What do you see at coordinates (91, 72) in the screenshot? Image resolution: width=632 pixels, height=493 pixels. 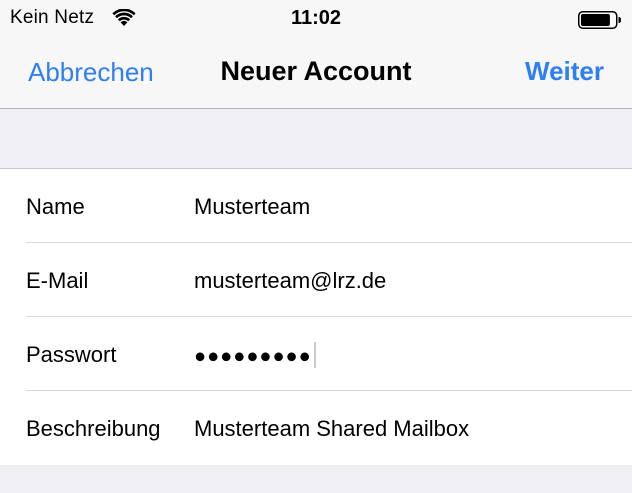 I see `cancel-button: Abbrechen` at bounding box center [91, 72].